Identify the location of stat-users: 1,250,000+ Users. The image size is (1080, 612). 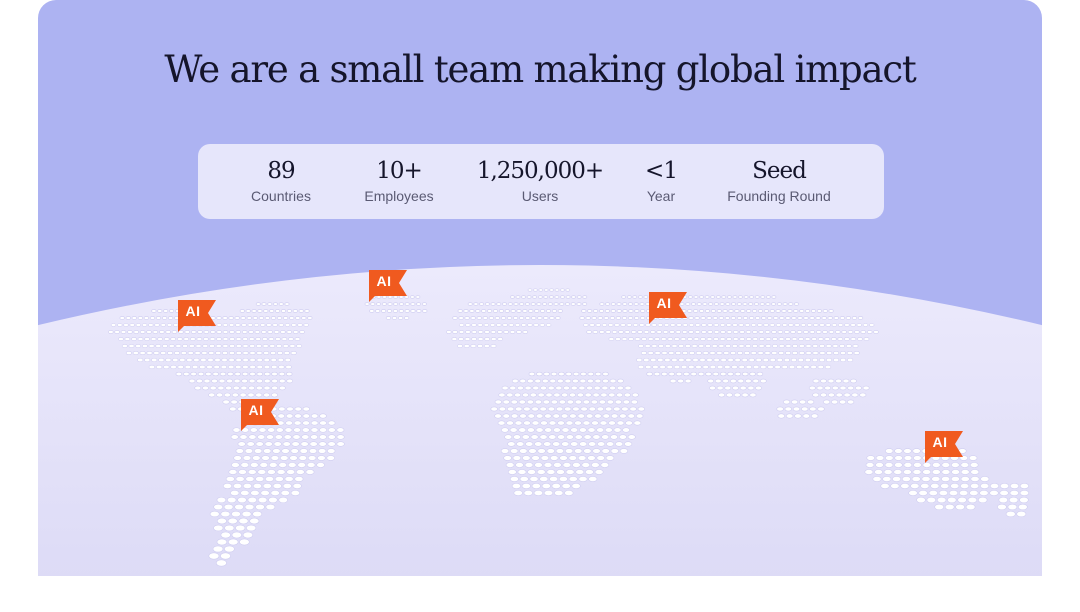
(540, 181).